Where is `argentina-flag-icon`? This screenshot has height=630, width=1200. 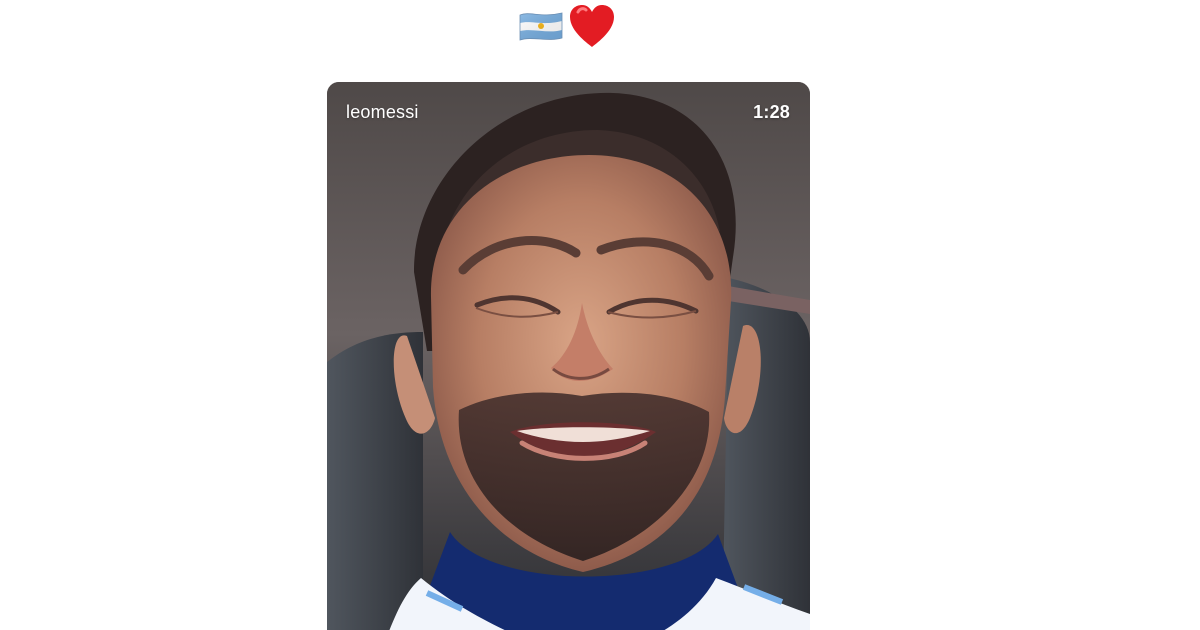
argentina-flag-icon is located at coordinates (541, 26).